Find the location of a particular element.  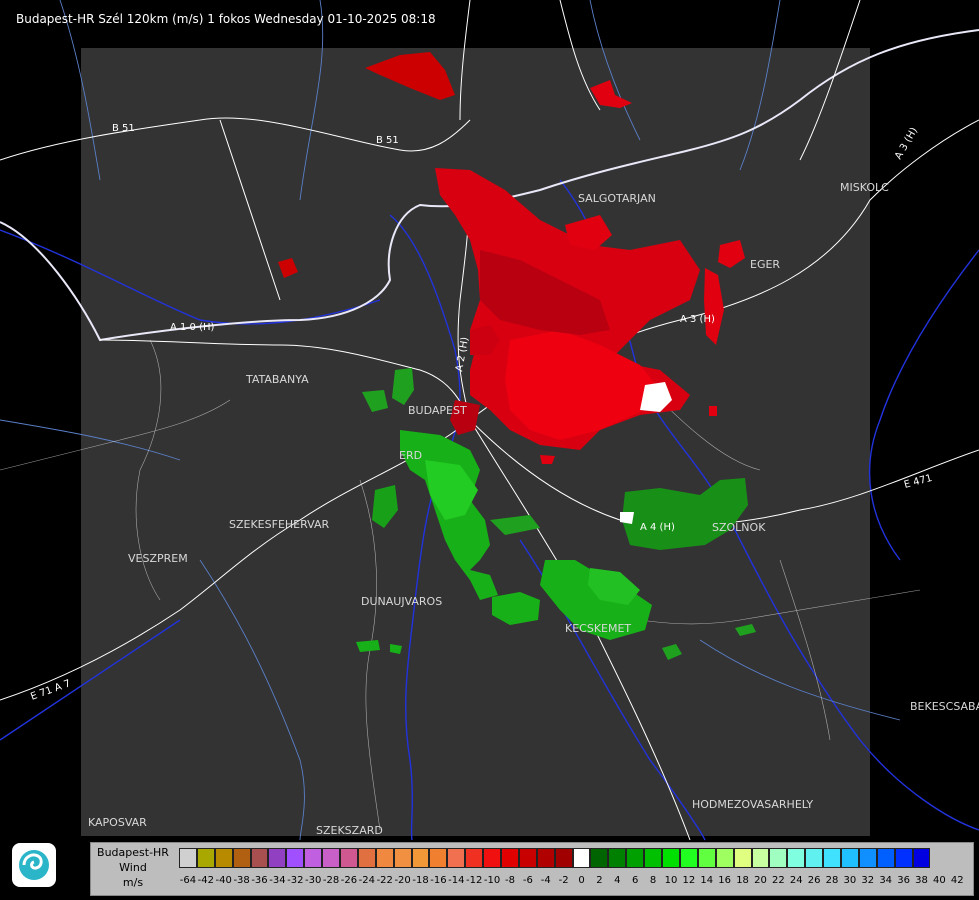

legend-tick: 32 is located at coordinates (868, 880).